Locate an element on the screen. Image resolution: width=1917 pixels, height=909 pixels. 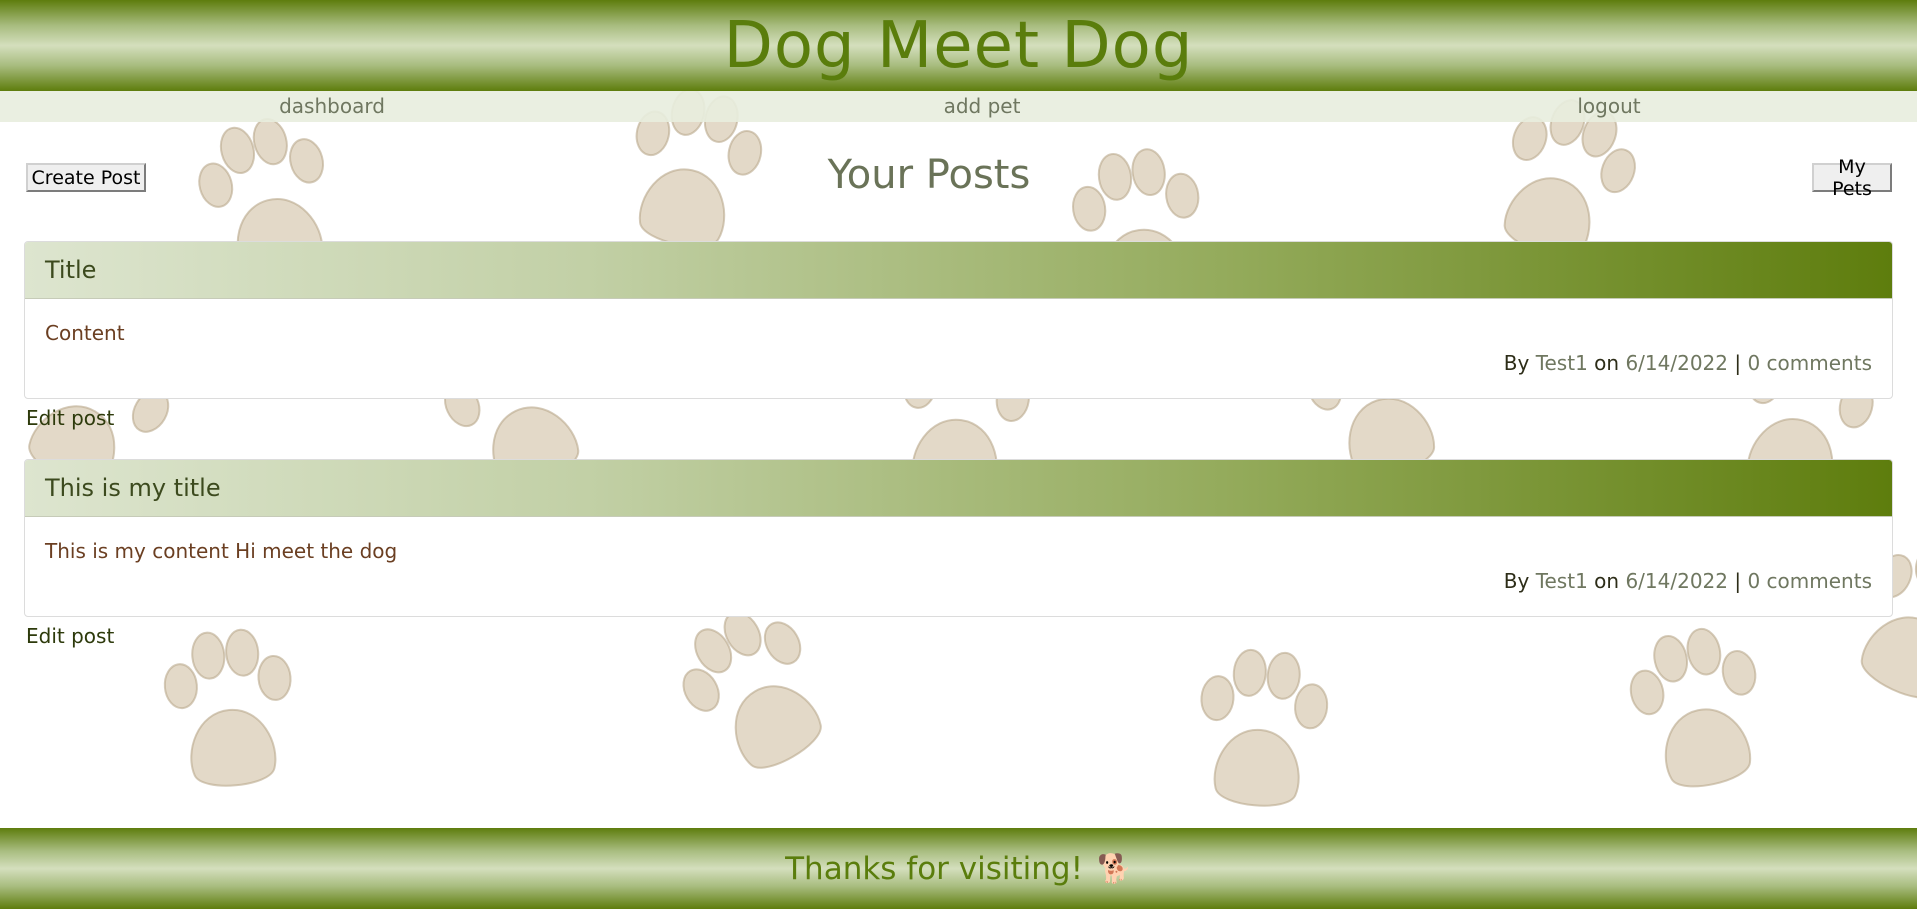
site-header: Dog Meet Dog is located at coordinates (958, 45).